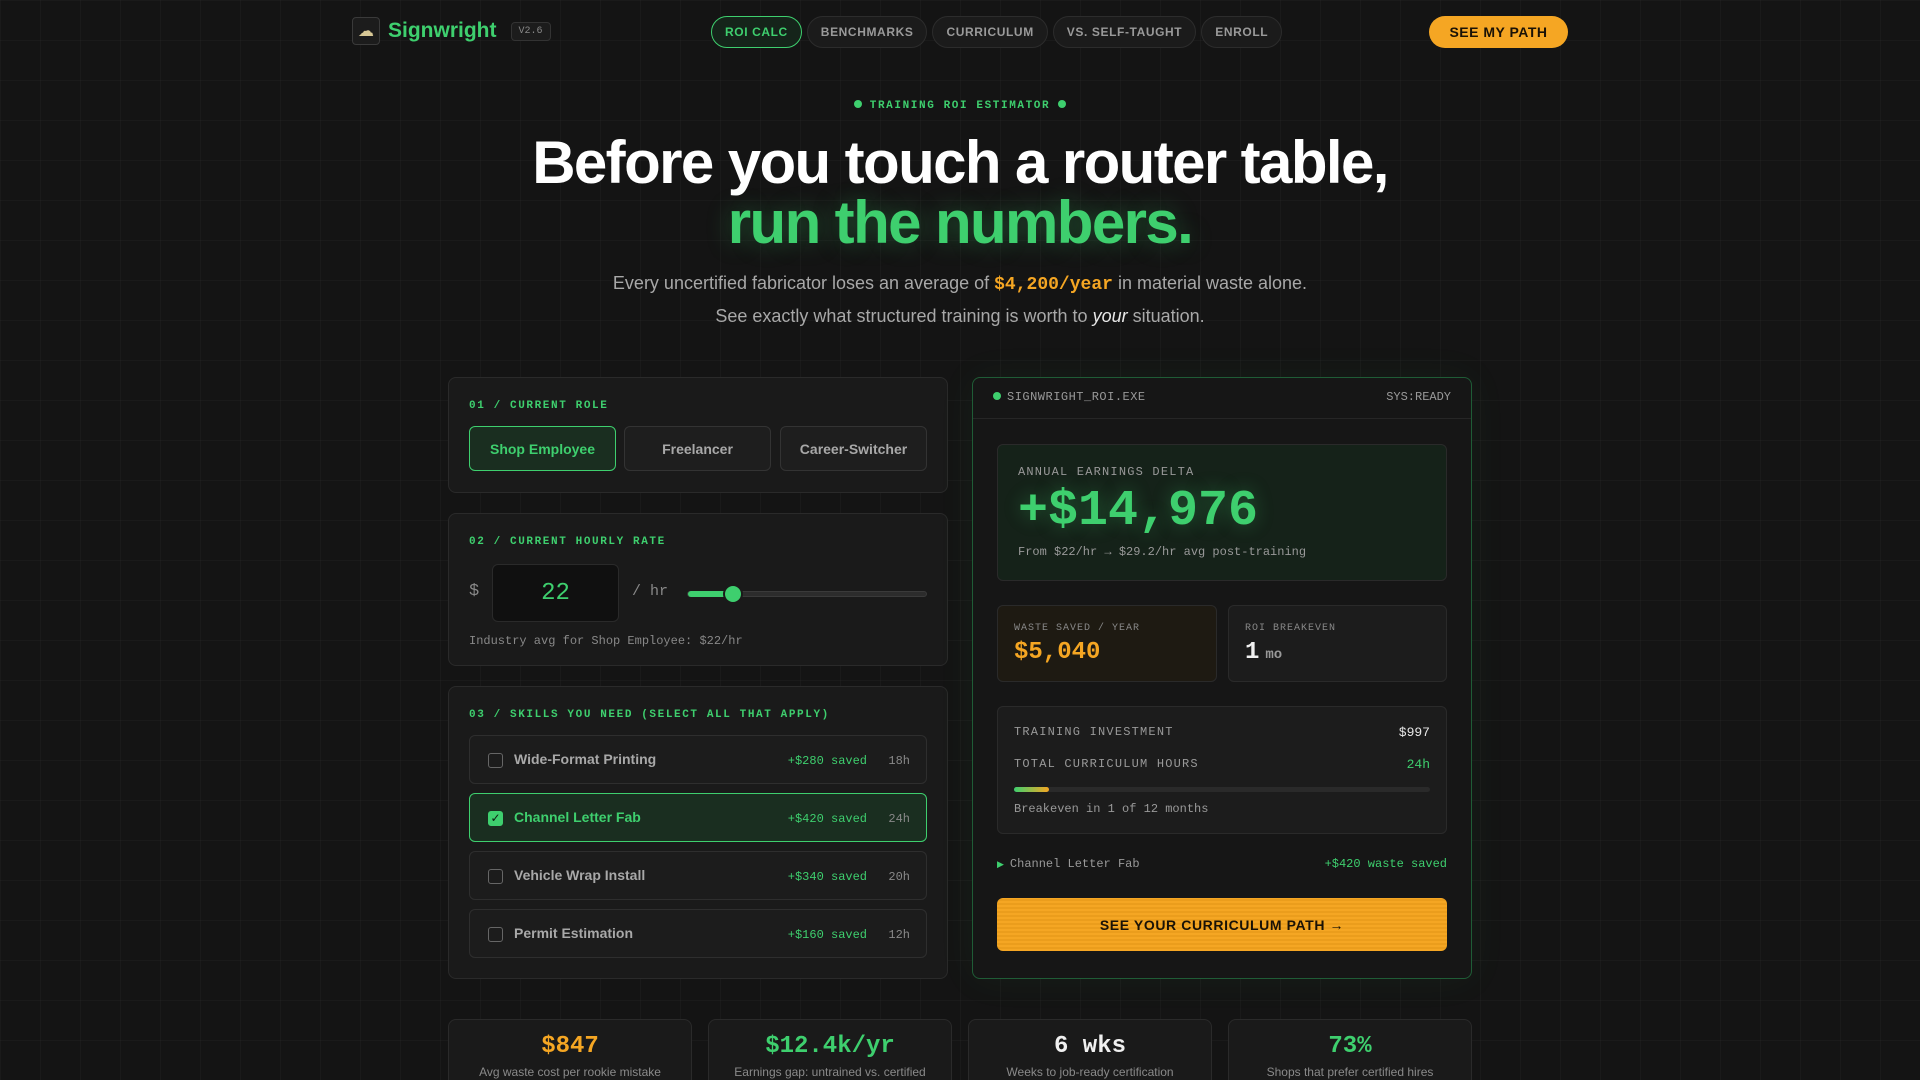  Describe the element at coordinates (1124, 32) in the screenshot. I see `nav-tab-vs-self-taught: VS. SELF-TAUGHT` at that location.